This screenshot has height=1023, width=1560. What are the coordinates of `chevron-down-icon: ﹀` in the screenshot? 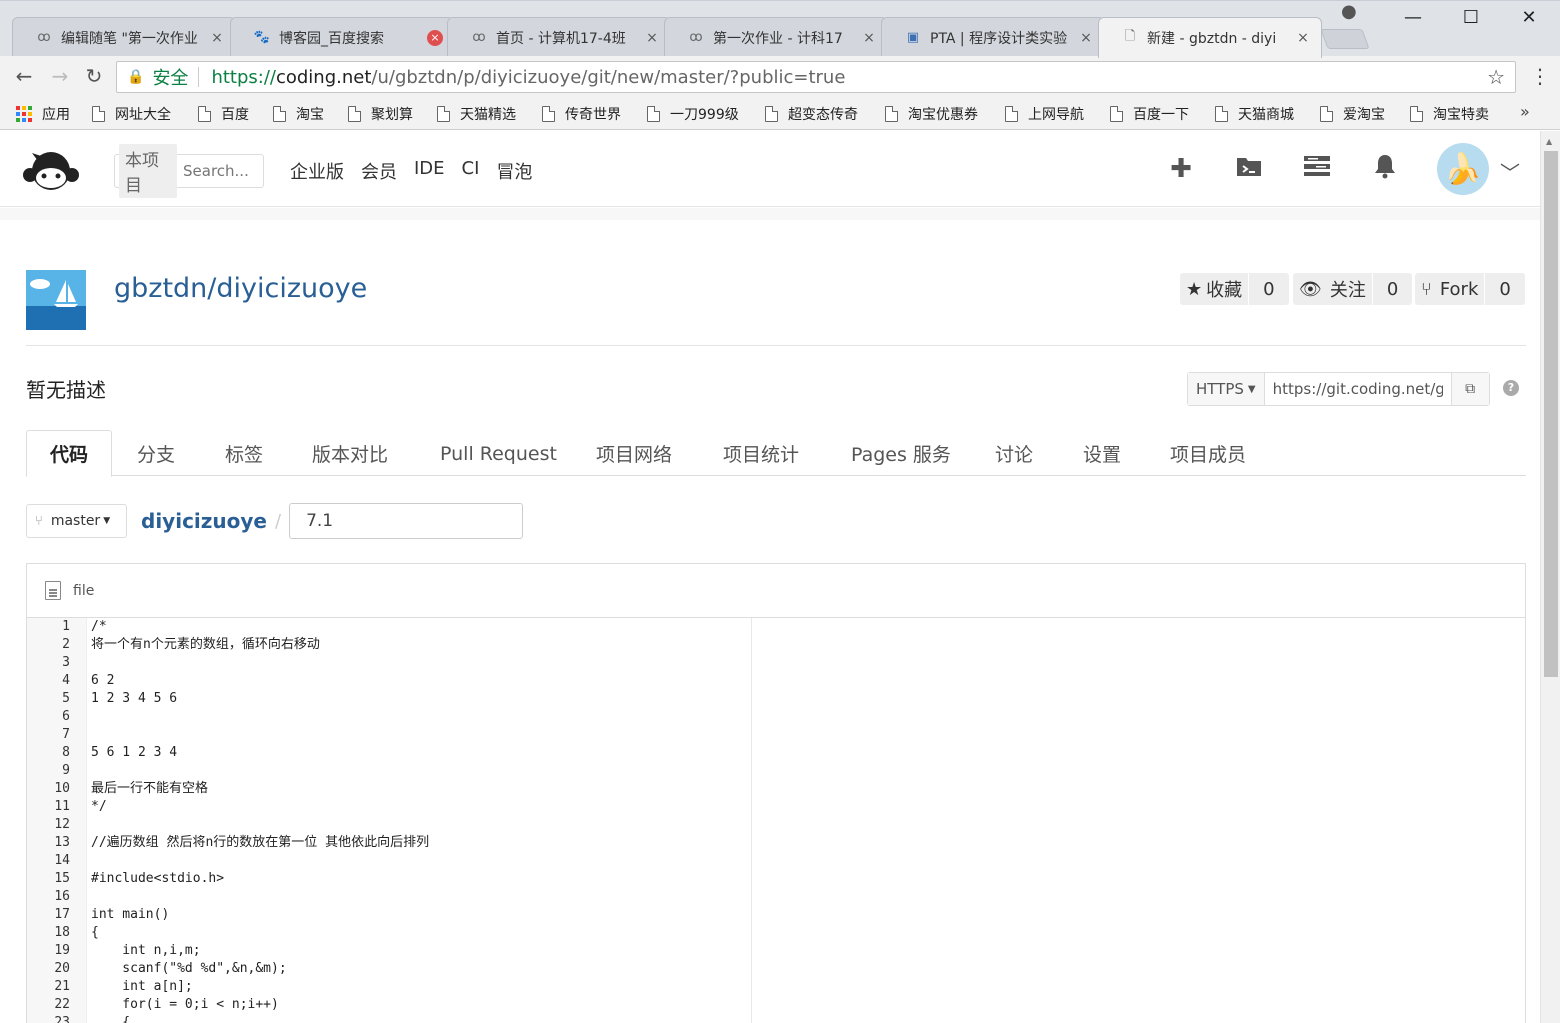 It's located at (1510, 171).